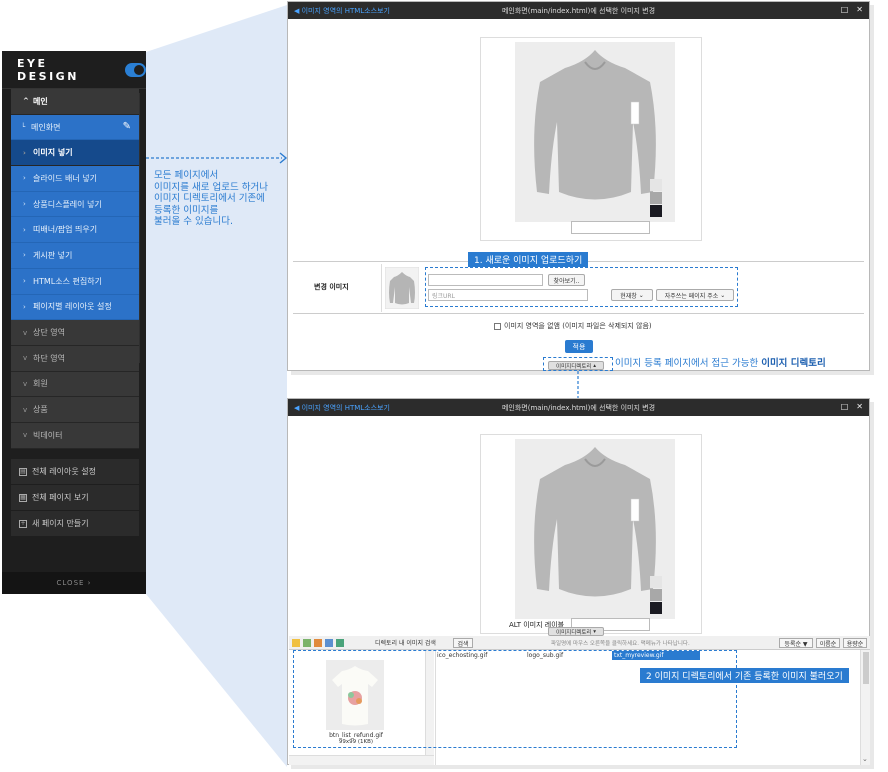  What do you see at coordinates (318, 643) in the screenshot?
I see `new-folder-icon` at bounding box center [318, 643].